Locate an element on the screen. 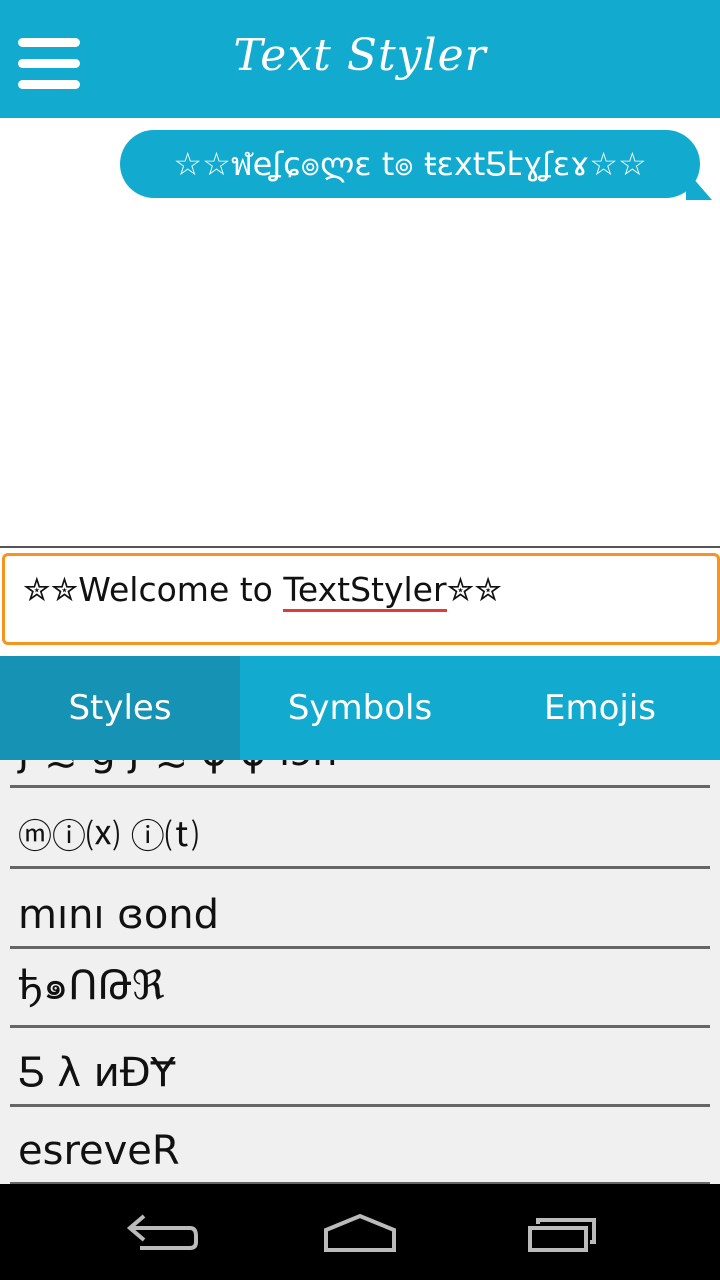  system-nav-bar is located at coordinates (360, 1232).